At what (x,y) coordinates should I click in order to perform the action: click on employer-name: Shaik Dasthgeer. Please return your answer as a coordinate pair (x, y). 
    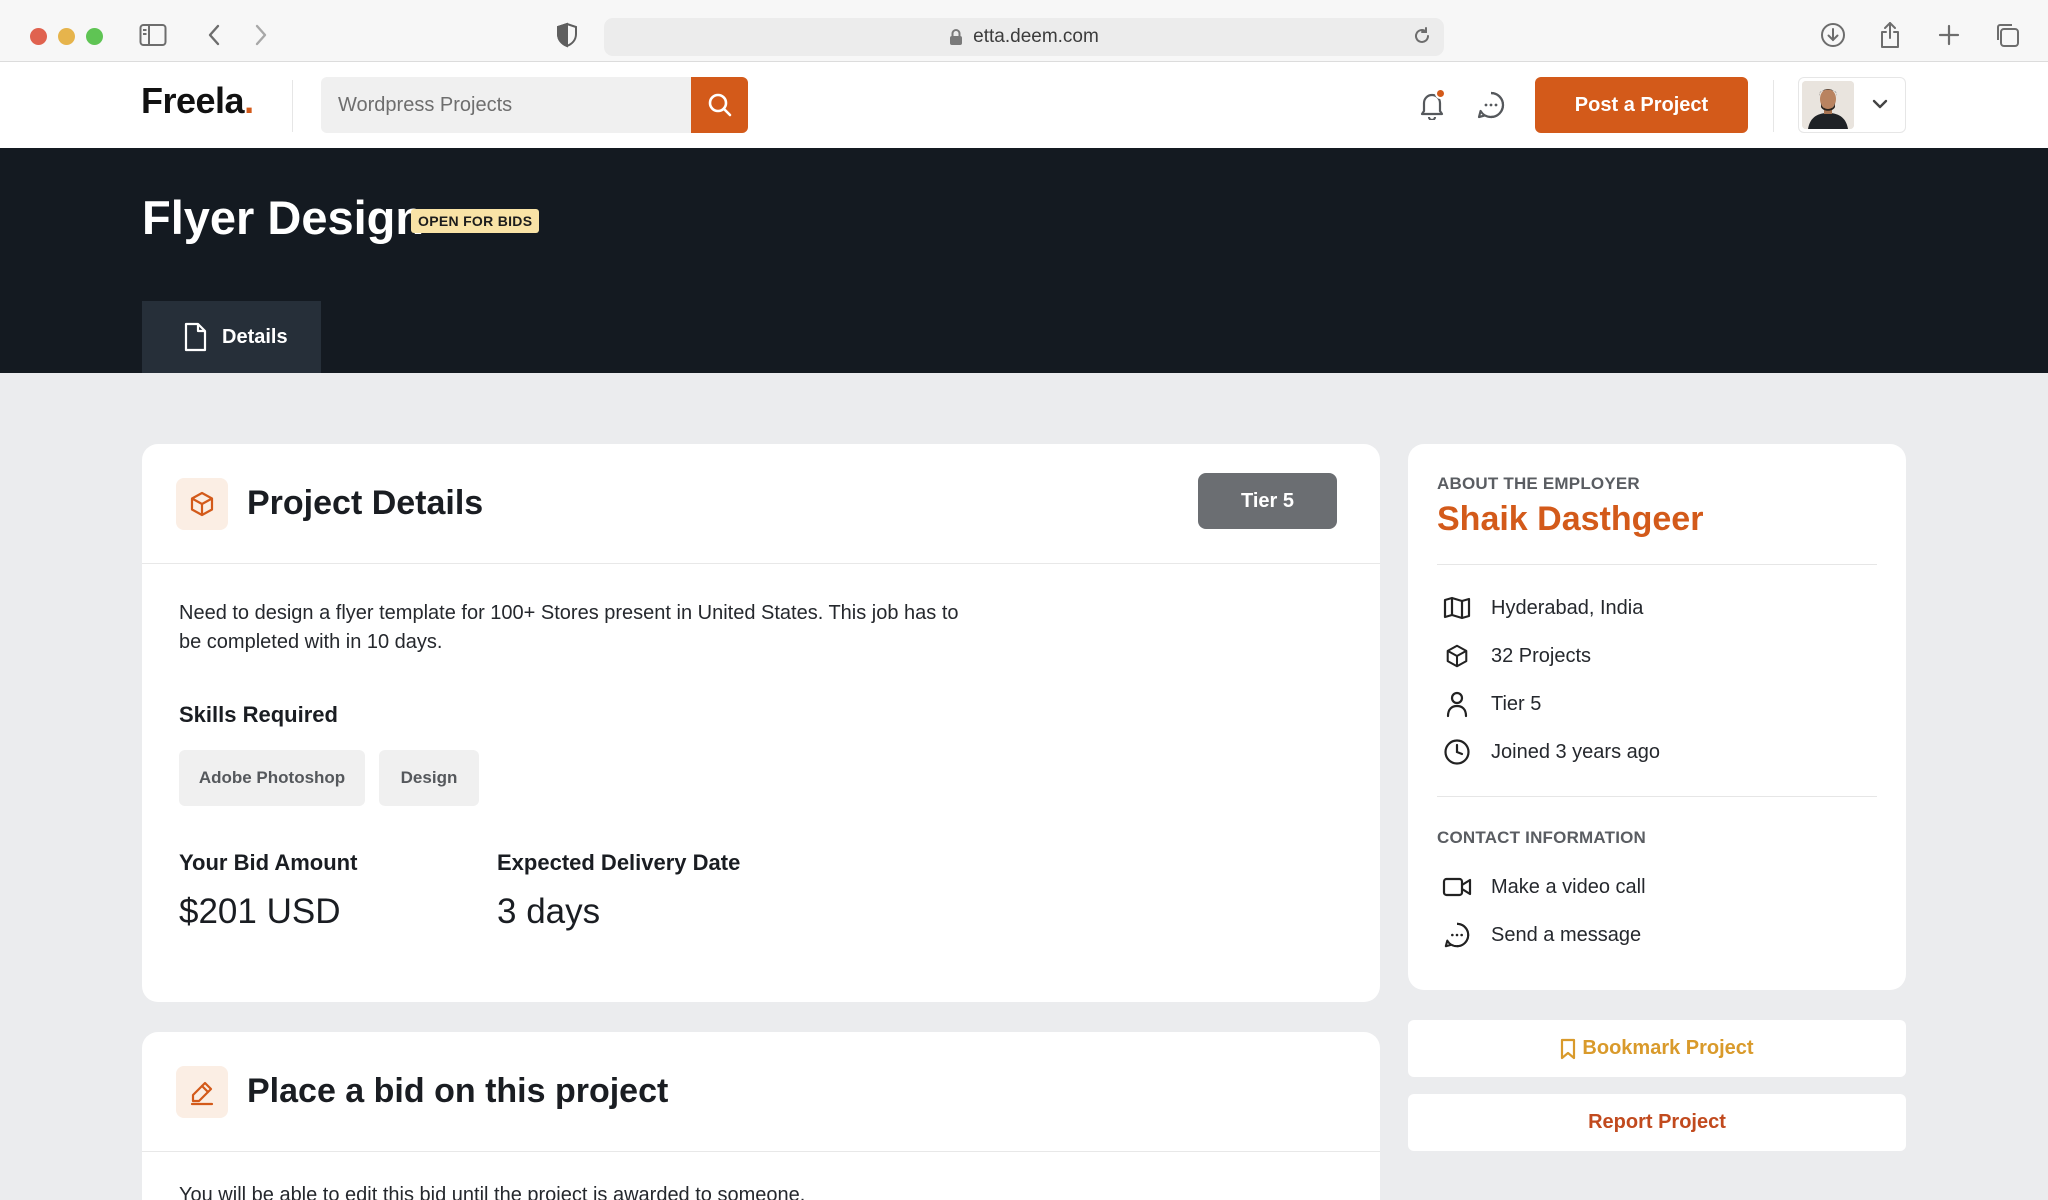
    Looking at the image, I should click on (1570, 519).